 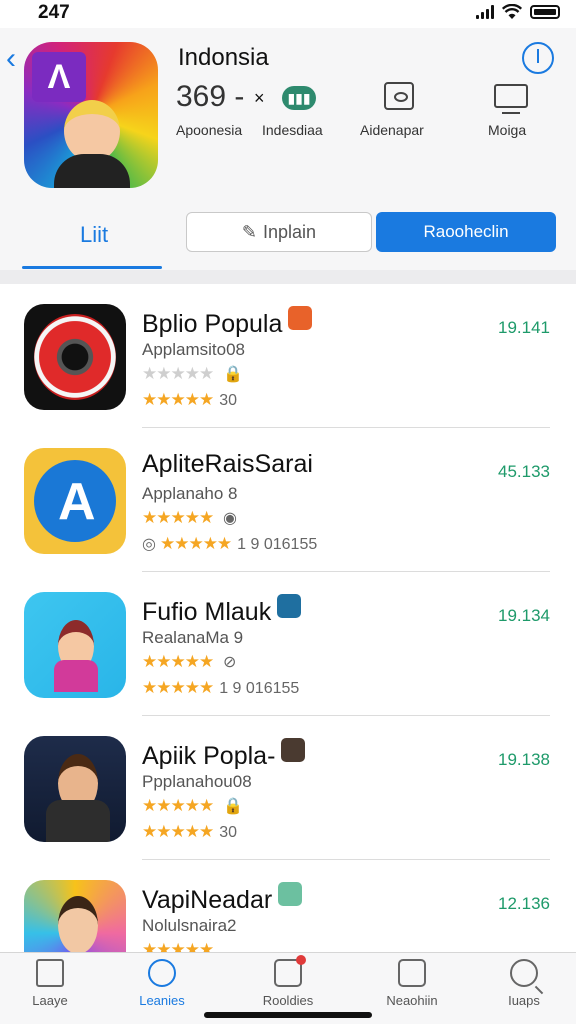 What do you see at coordinates (524, 616) in the screenshot?
I see `app-price: 19.134` at bounding box center [524, 616].